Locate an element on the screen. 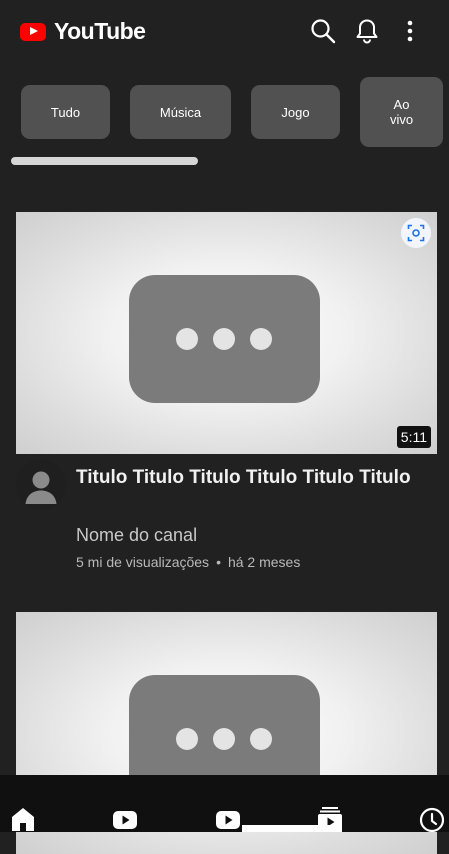  category-chips: Tudo Música Jogo Ao vivo is located at coordinates (224, 112).